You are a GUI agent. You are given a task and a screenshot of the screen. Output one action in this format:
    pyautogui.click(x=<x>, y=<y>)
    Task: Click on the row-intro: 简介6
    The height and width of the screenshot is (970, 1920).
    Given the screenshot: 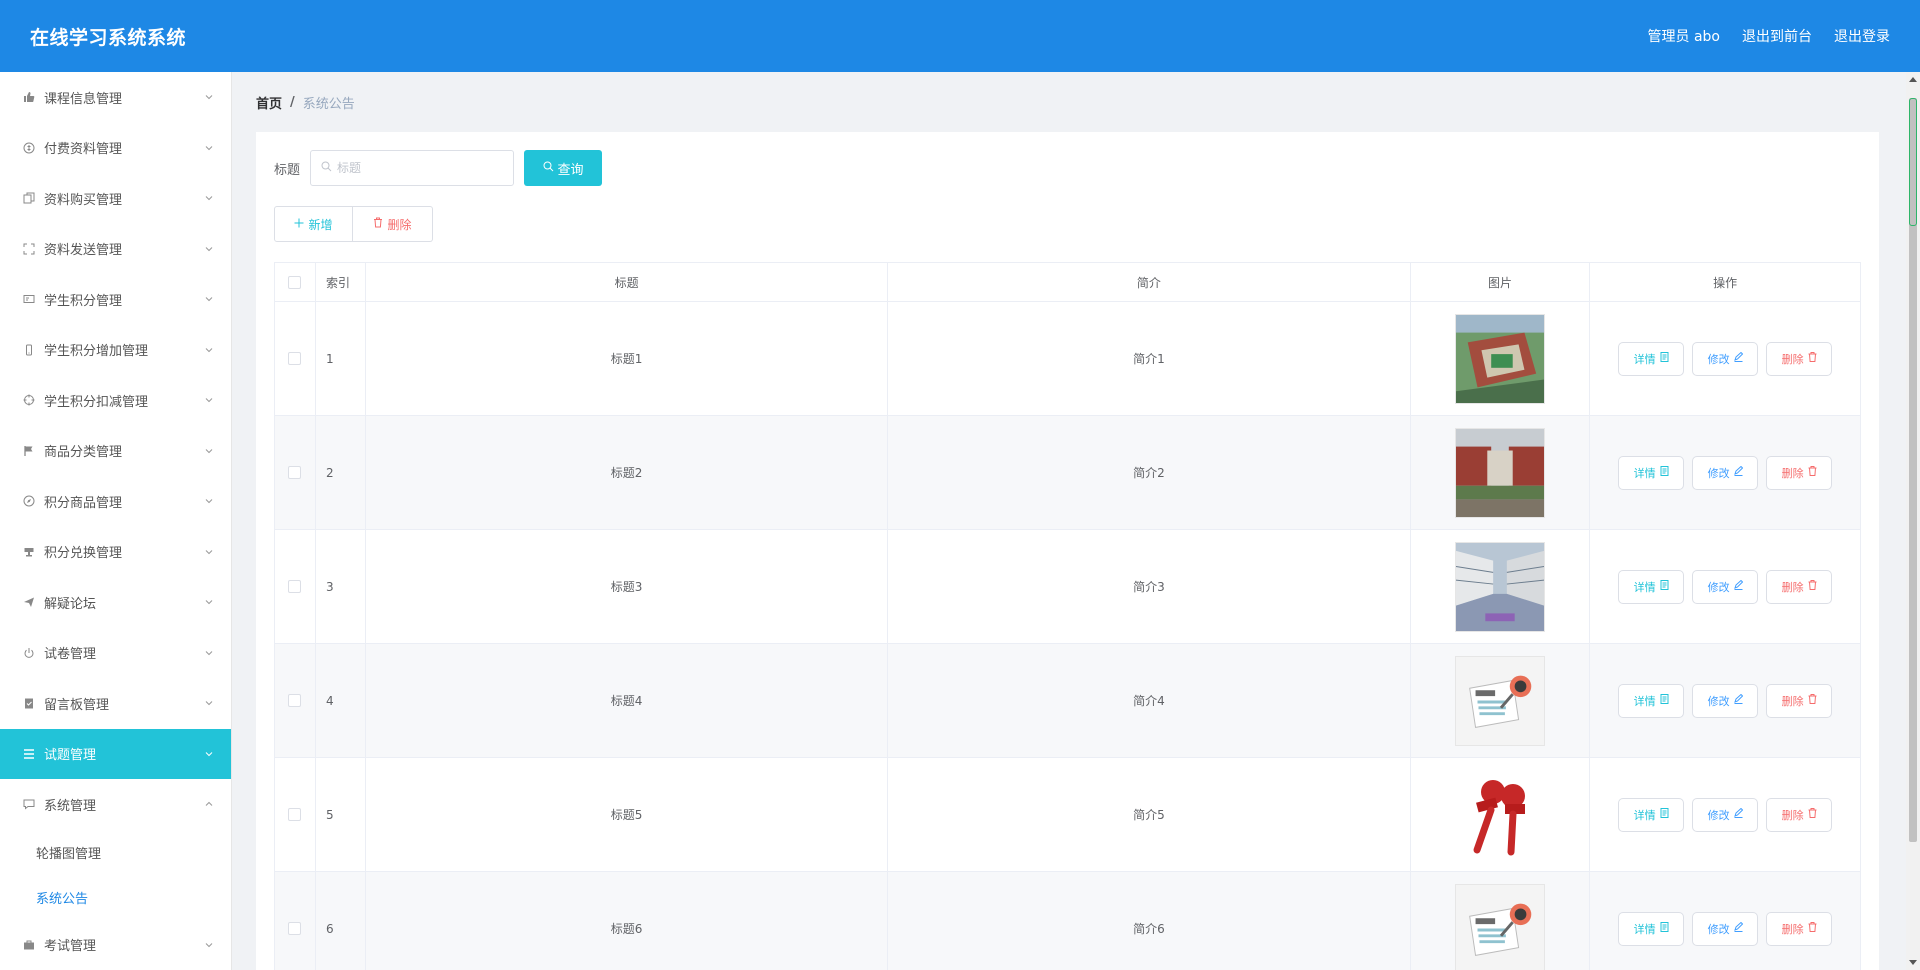 What is the action you would take?
    pyautogui.click(x=1149, y=921)
    